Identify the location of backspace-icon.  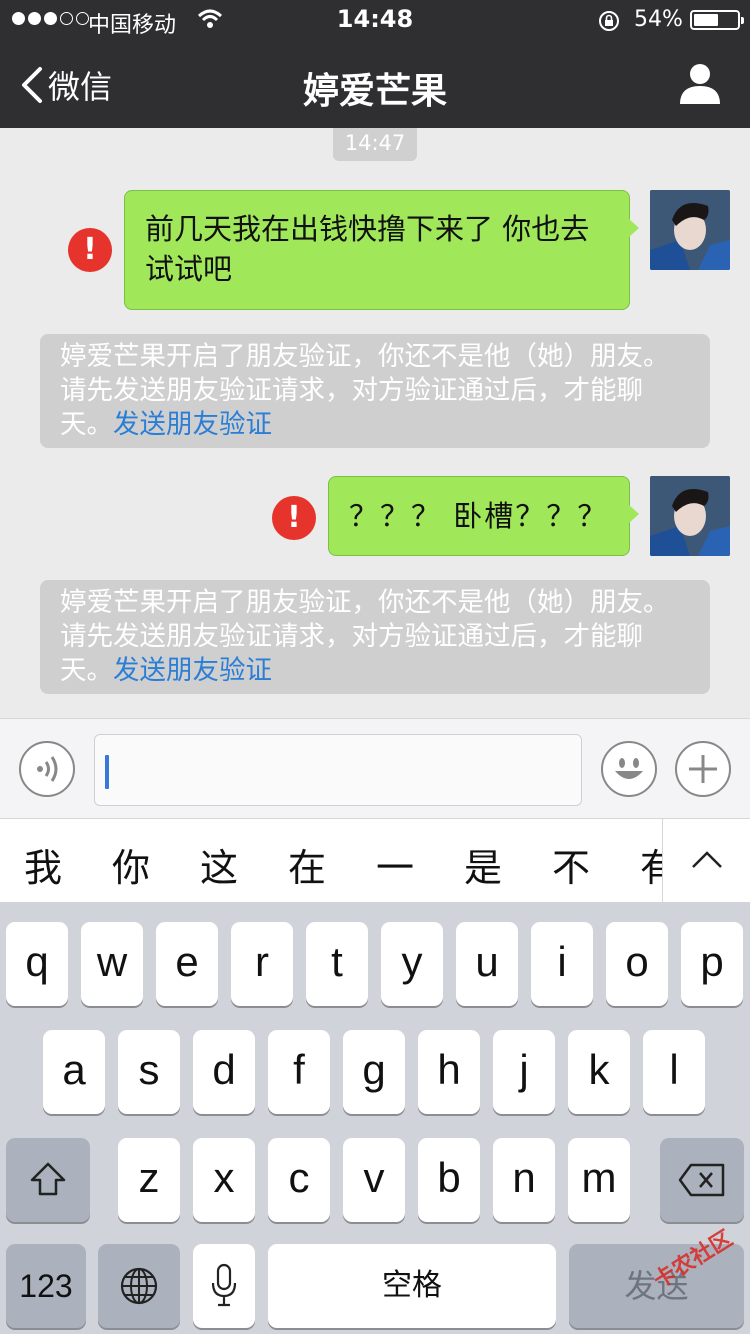
(701, 1180).